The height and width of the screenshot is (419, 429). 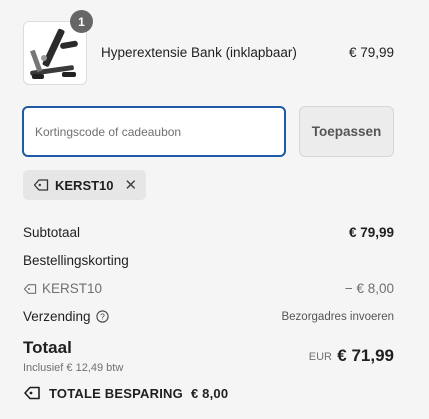 I want to click on discount-code-input, so click(x=154, y=131).